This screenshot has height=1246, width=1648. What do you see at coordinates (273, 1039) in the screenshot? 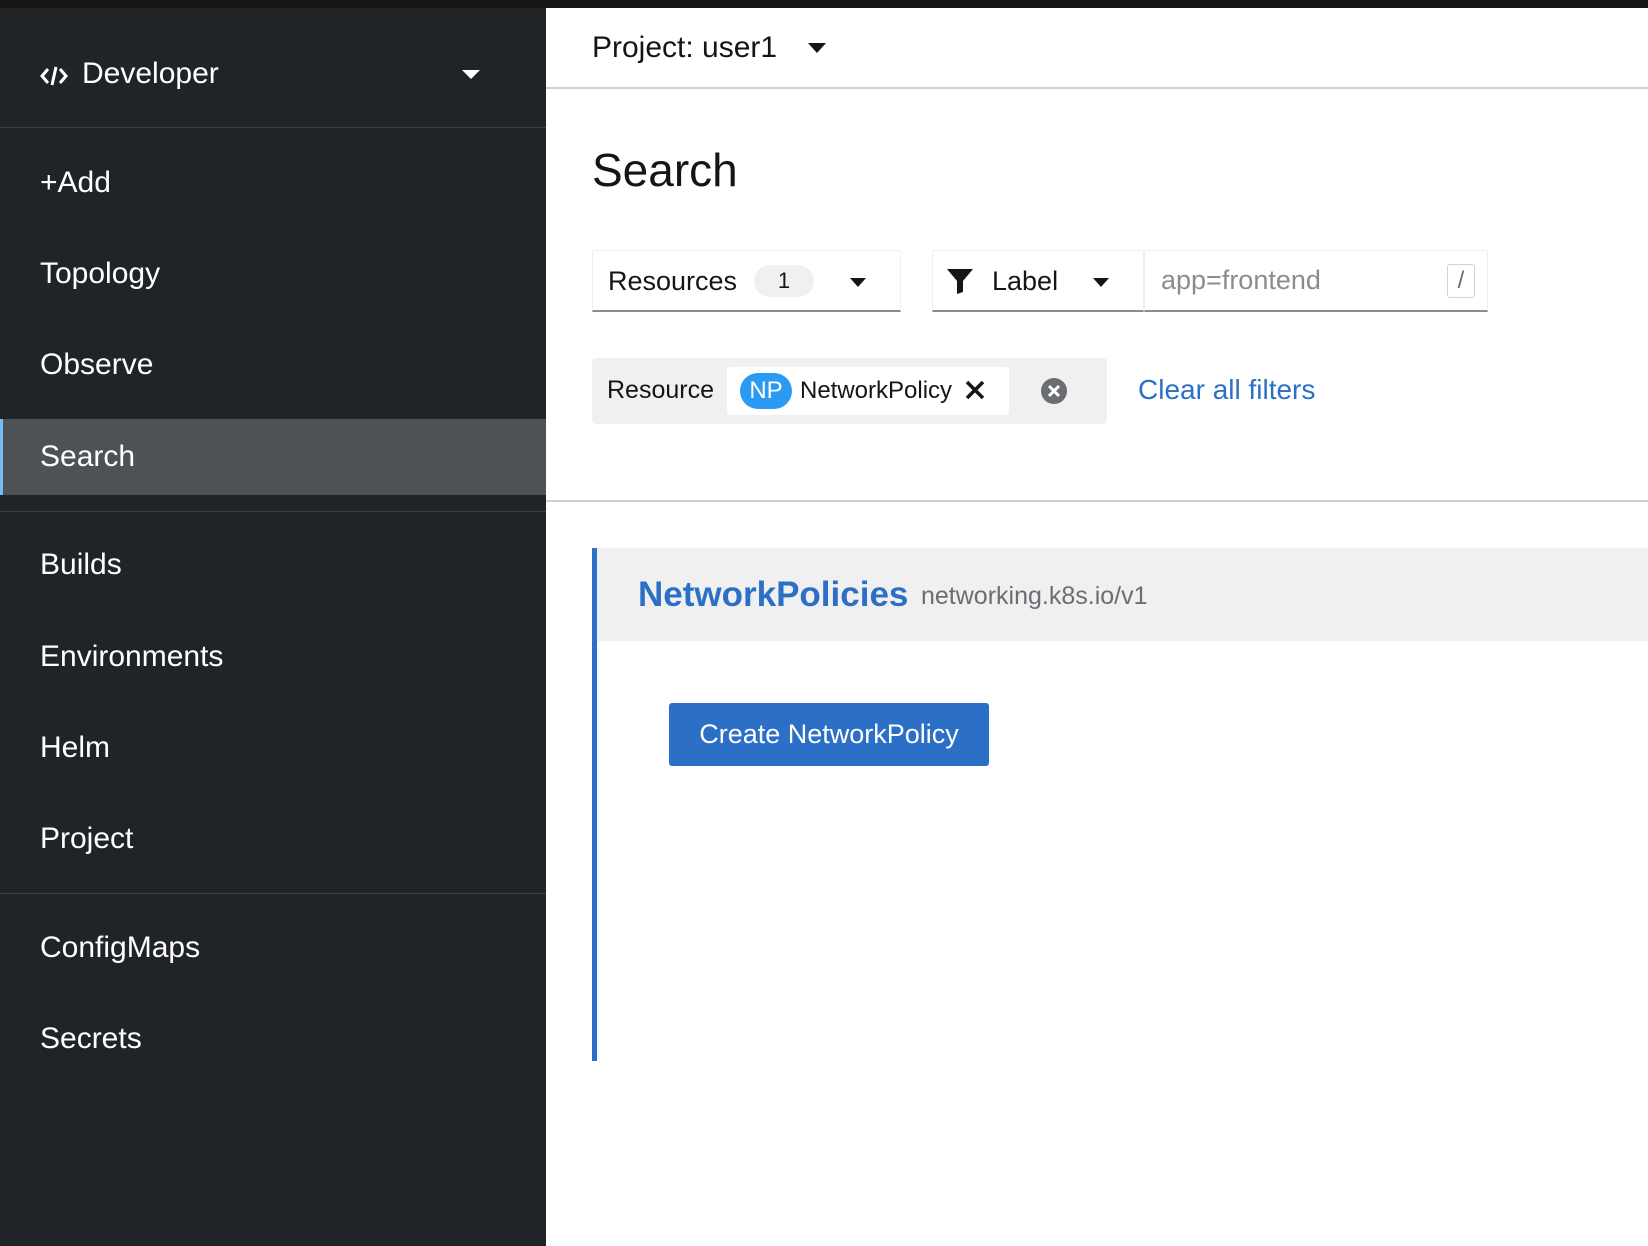
I see `nav-item-secrets: Secrets` at bounding box center [273, 1039].